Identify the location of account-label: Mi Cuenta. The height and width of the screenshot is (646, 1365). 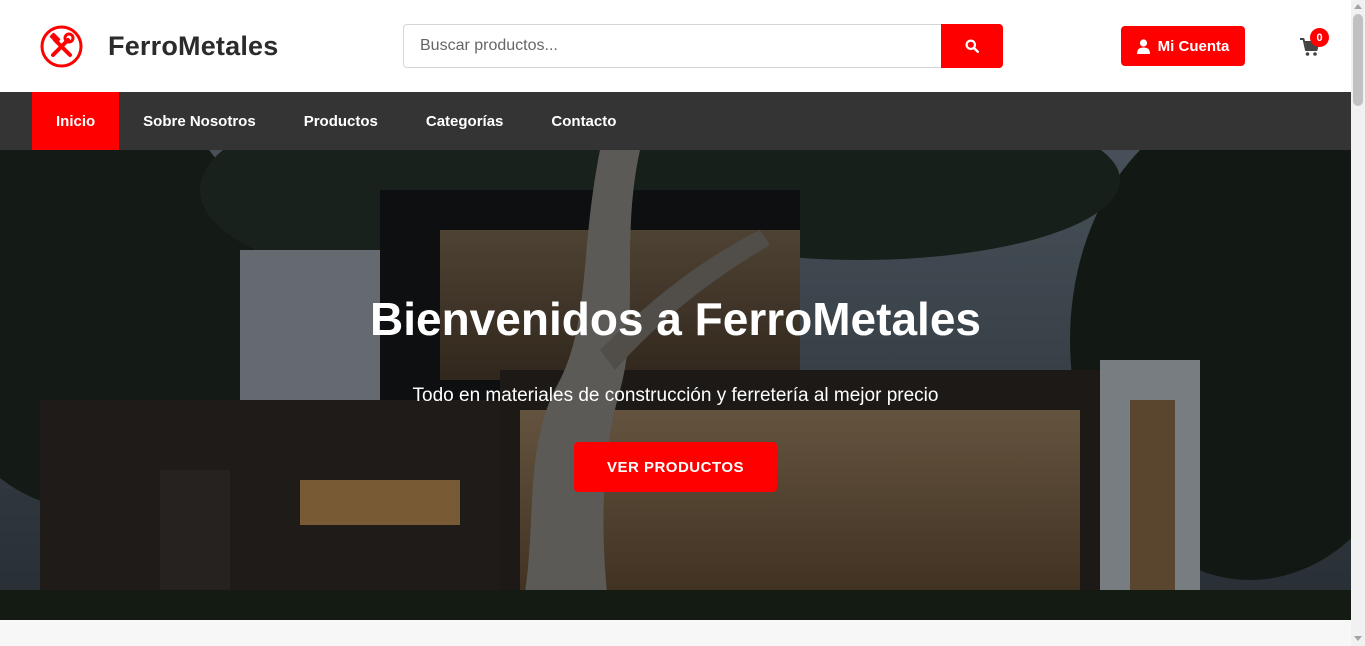
(1193, 46).